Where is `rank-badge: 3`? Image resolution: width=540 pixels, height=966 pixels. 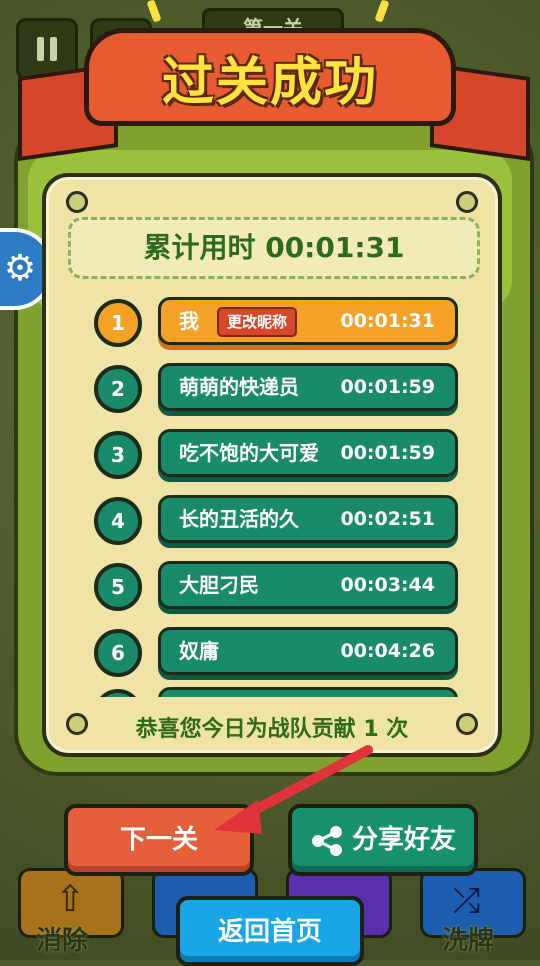 rank-badge: 3 is located at coordinates (118, 455).